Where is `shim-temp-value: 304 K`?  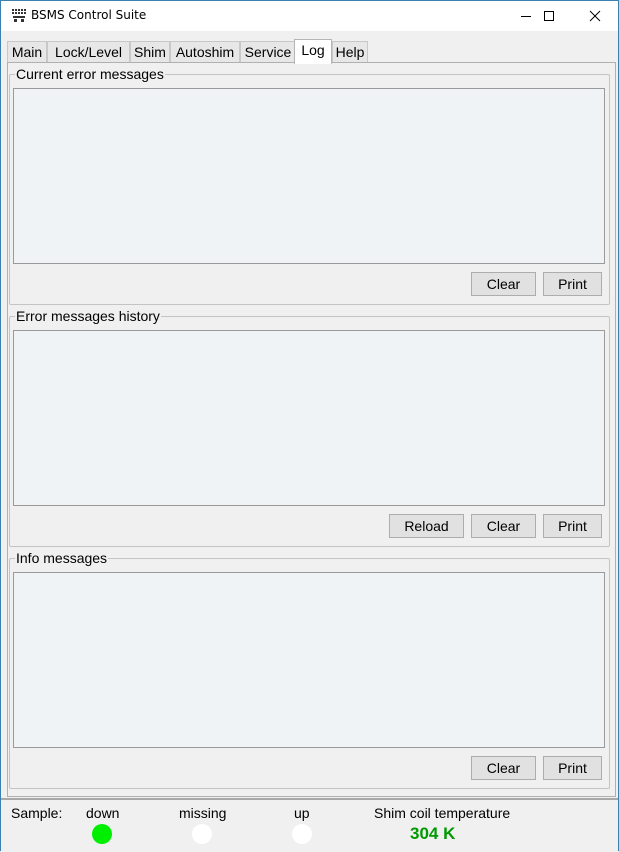 shim-temp-value: 304 K is located at coordinates (433, 833).